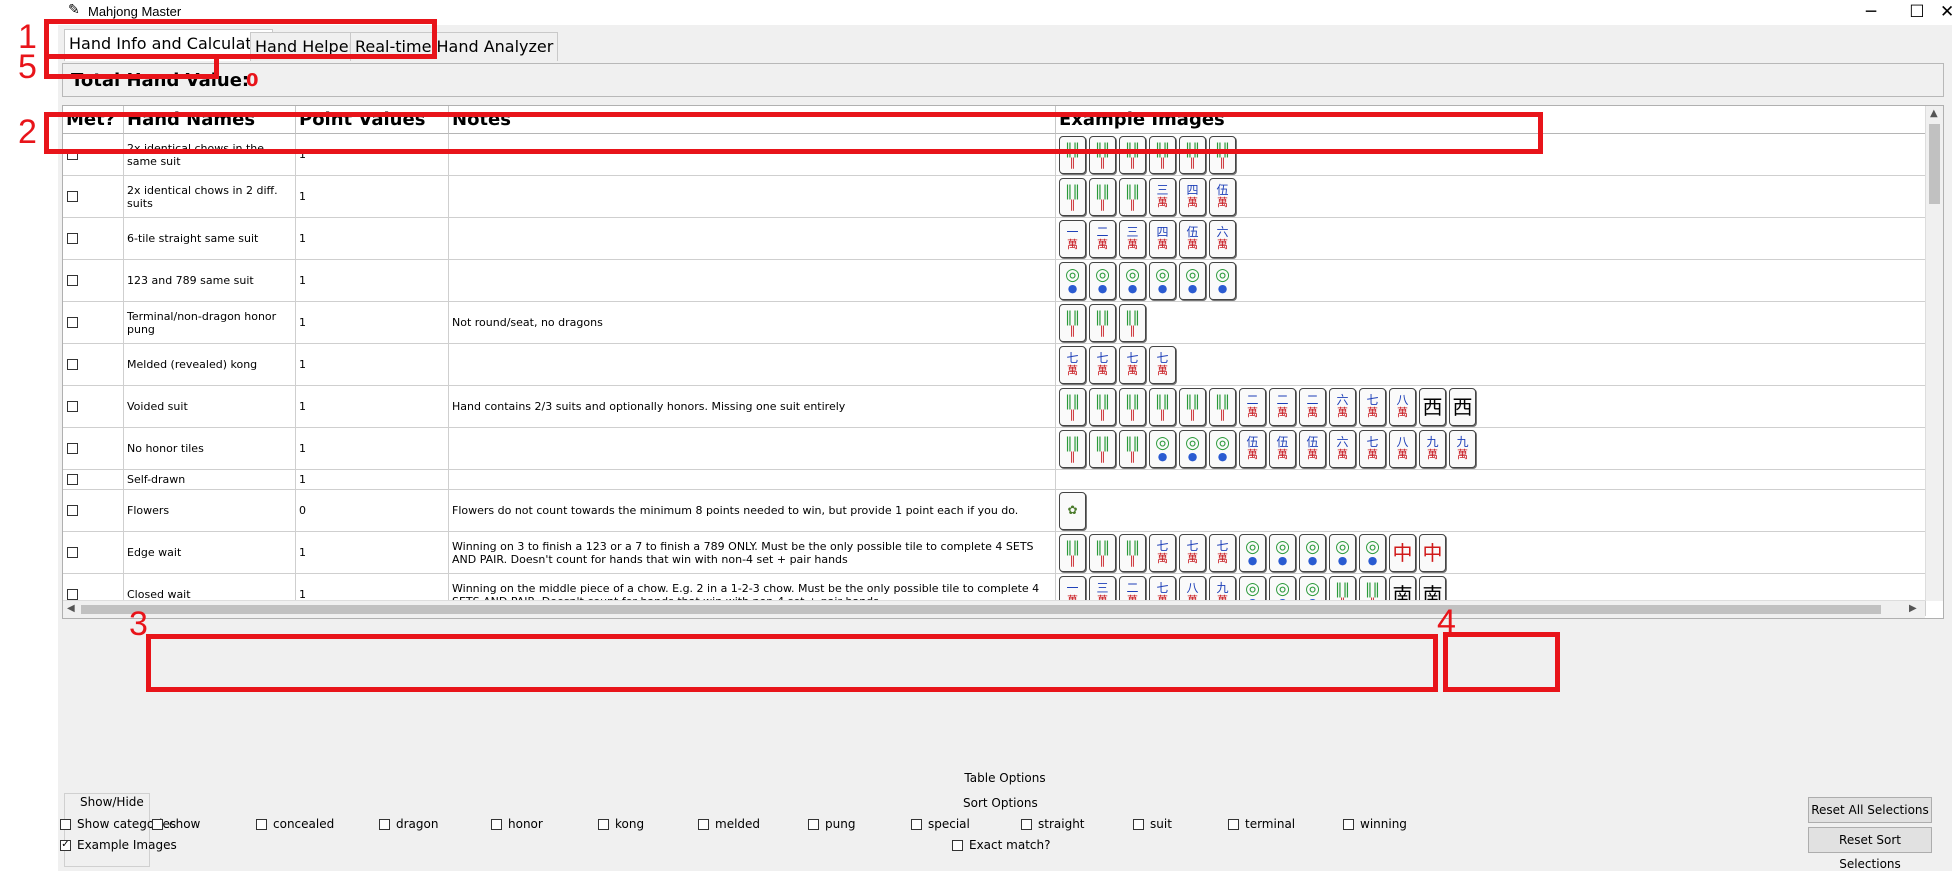  What do you see at coordinates (1375, 824) in the screenshot?
I see `sort-winning-checkbox: winning` at bounding box center [1375, 824].